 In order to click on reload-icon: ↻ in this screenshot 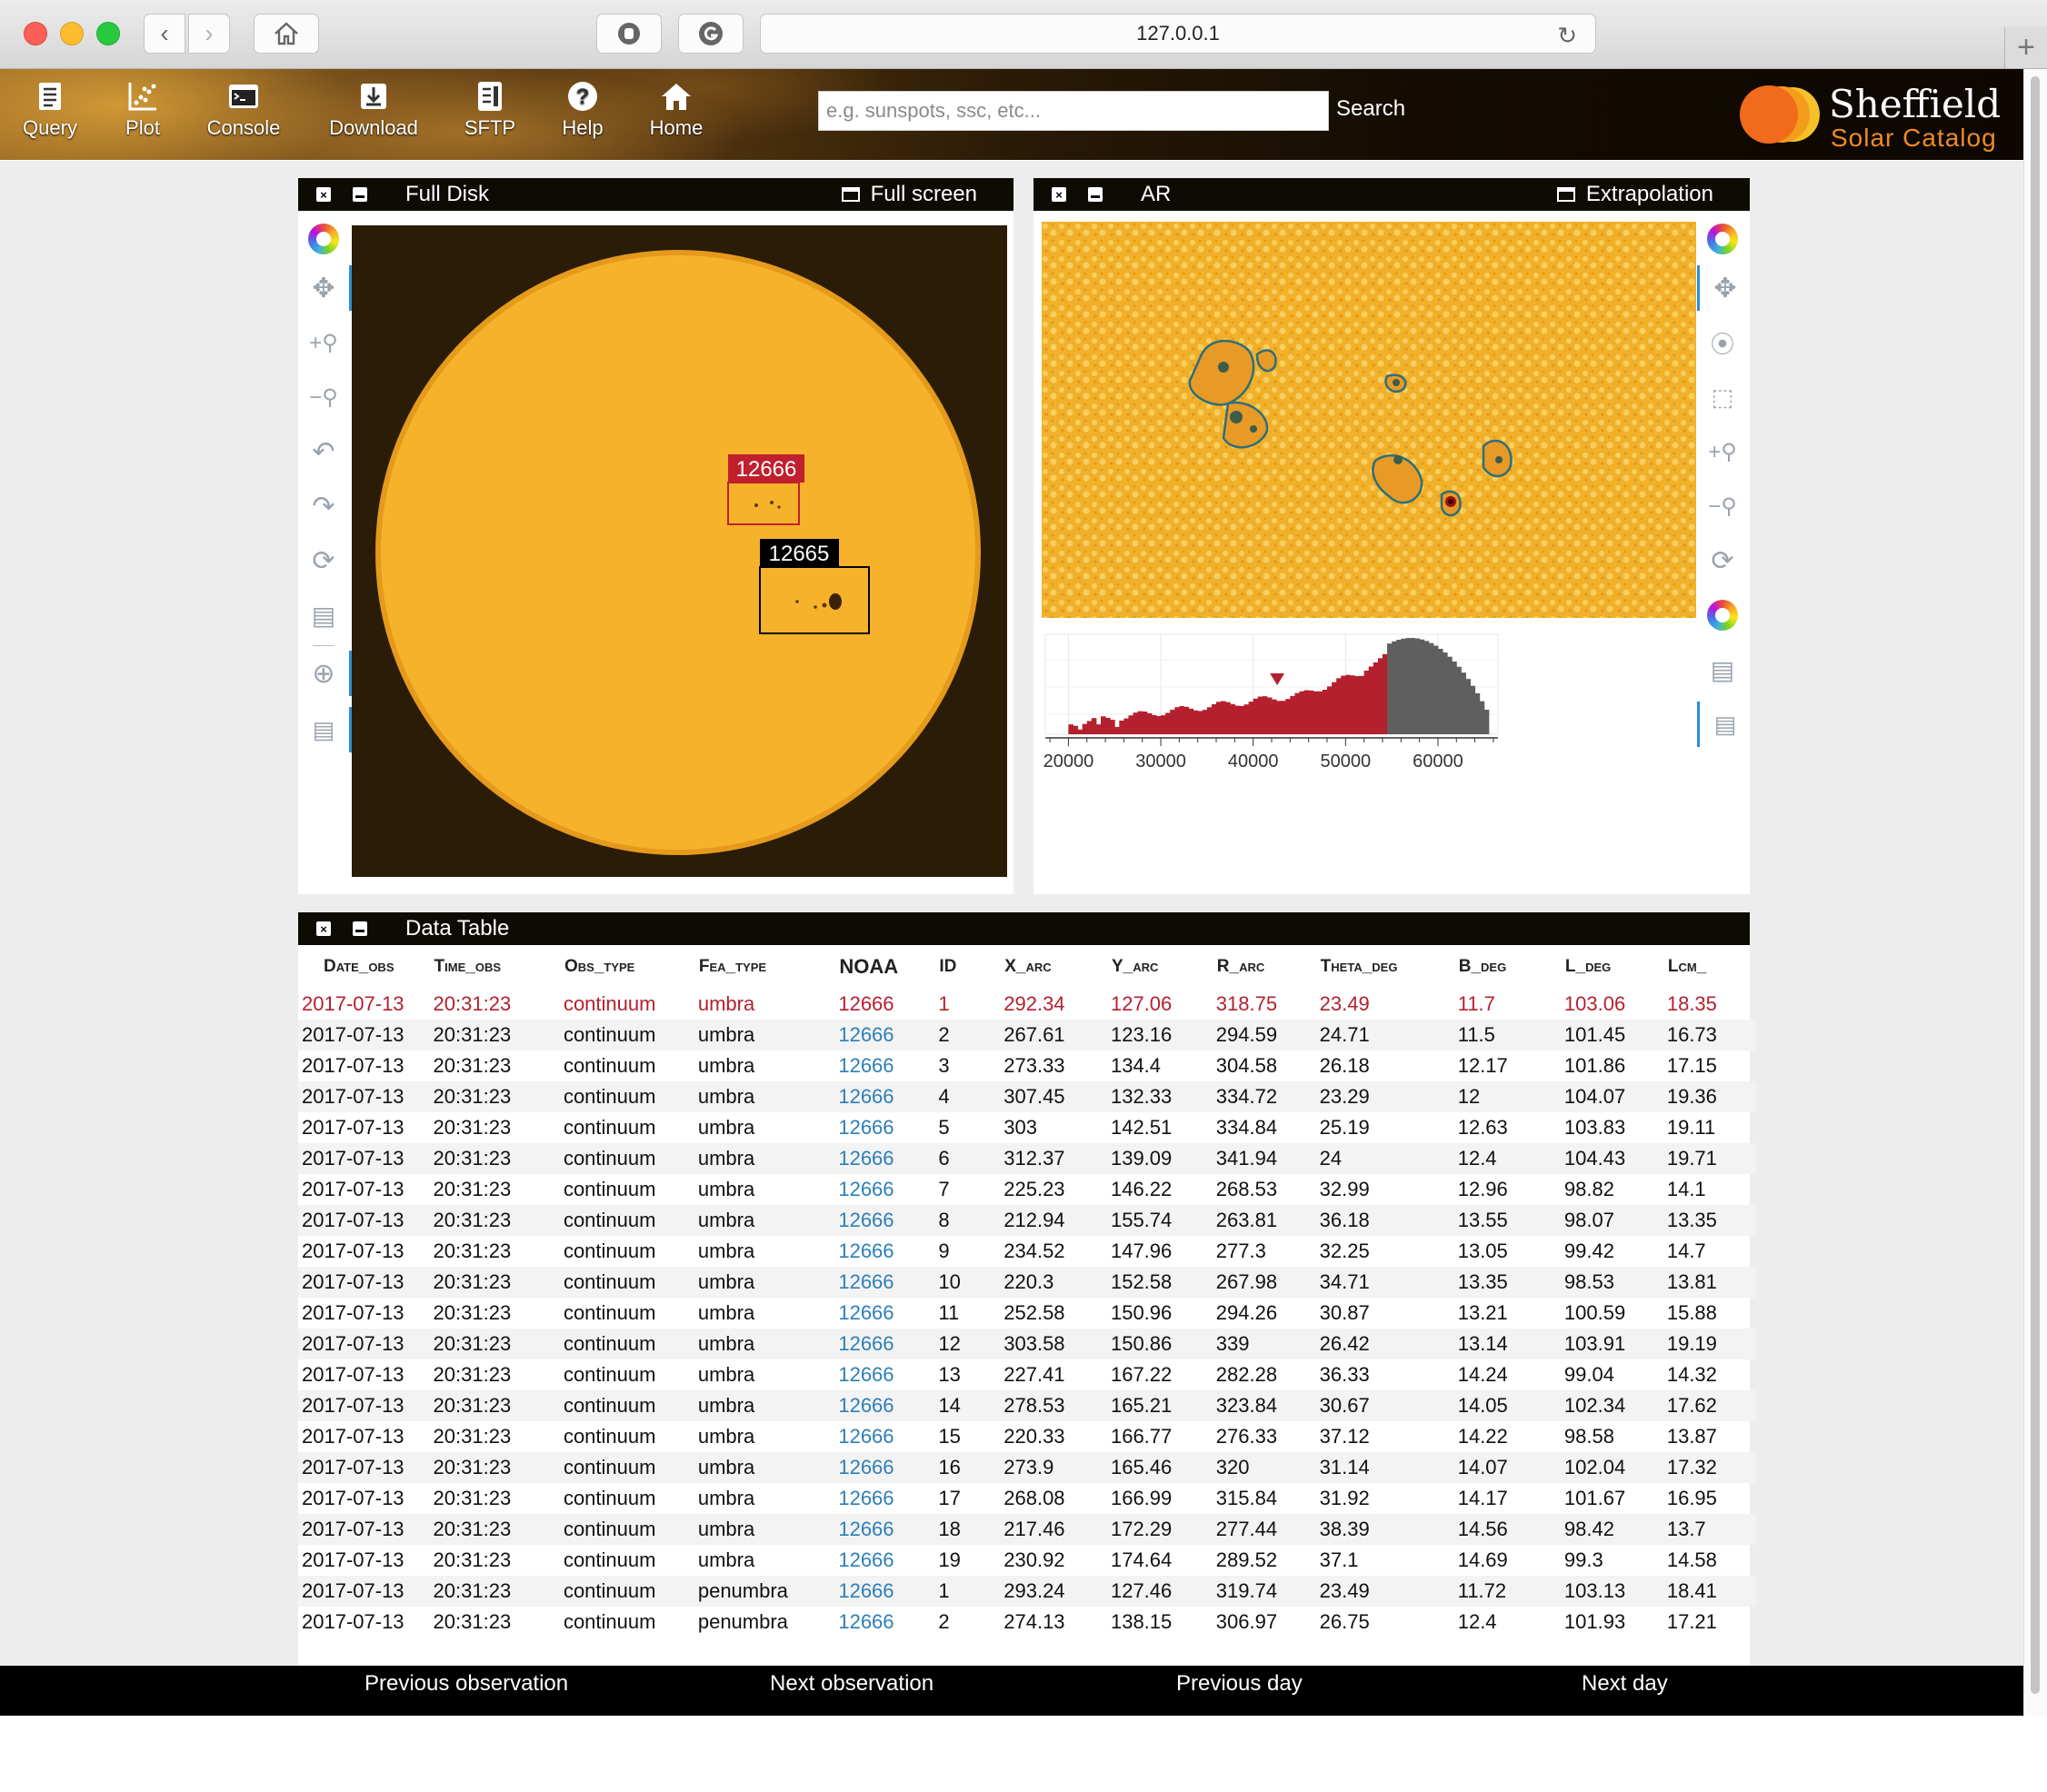, I will do `click(1567, 36)`.